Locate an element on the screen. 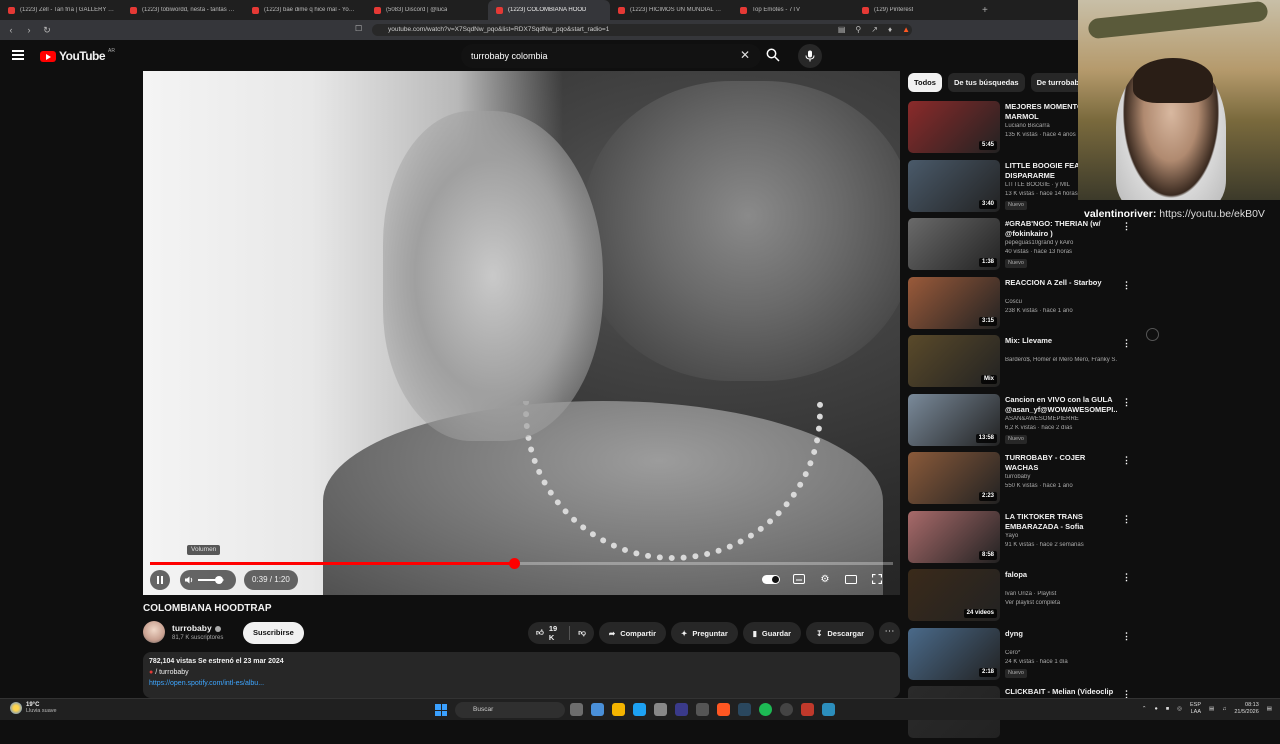 The height and width of the screenshot is (744, 1280). recommendation-thumbnail: 5:45 is located at coordinates (954, 127).